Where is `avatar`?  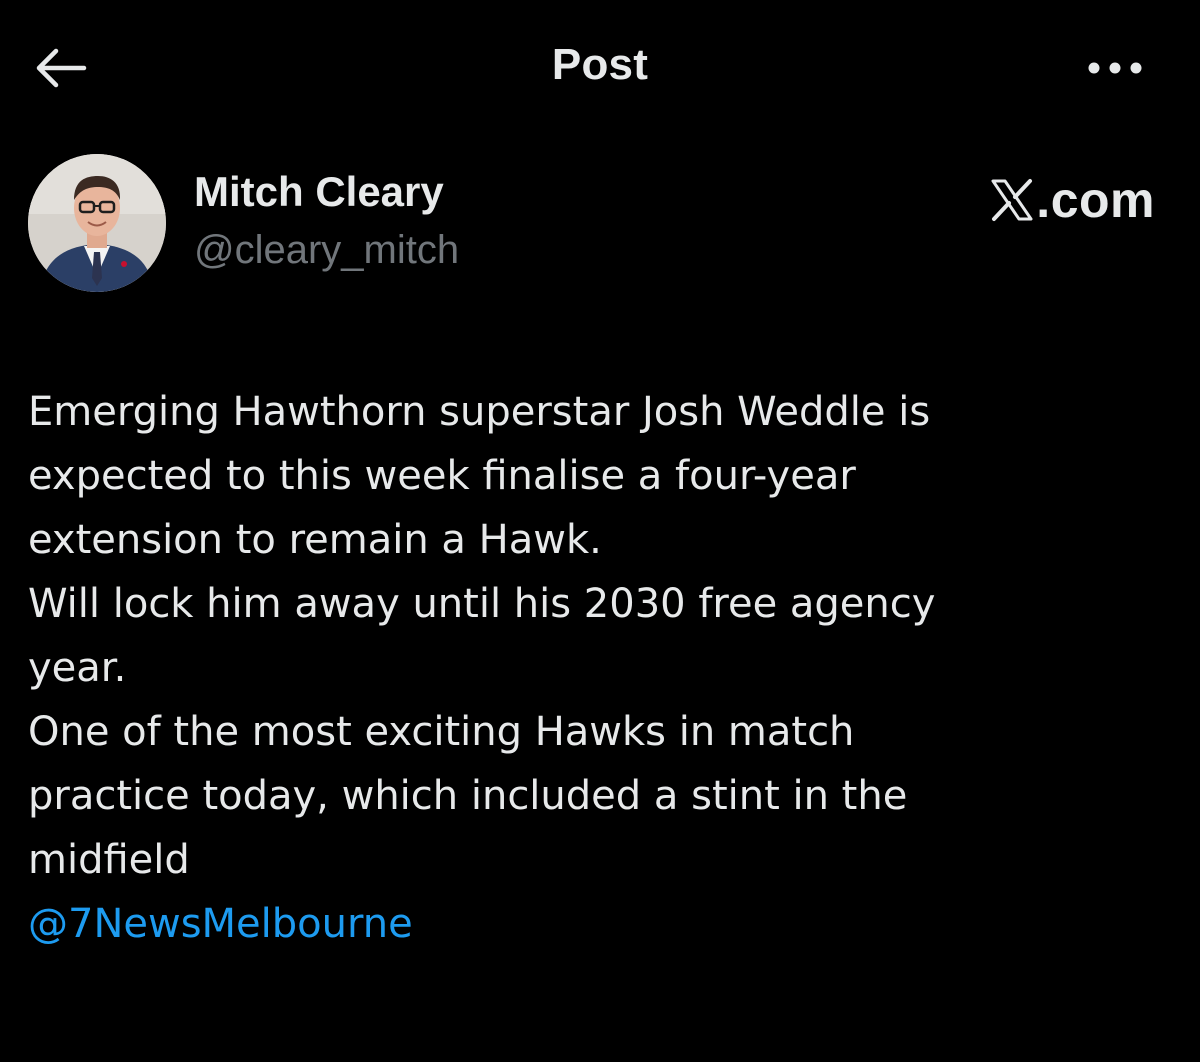 avatar is located at coordinates (97, 223).